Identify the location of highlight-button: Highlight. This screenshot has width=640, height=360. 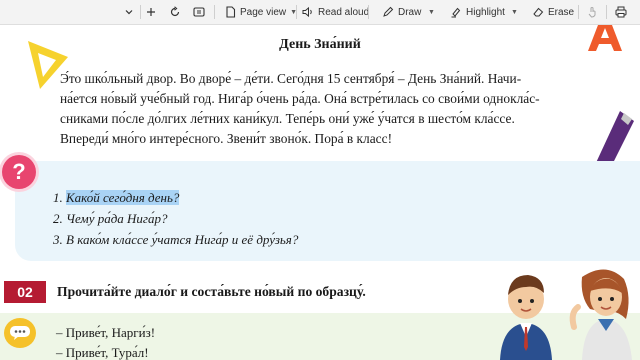
(477, 12).